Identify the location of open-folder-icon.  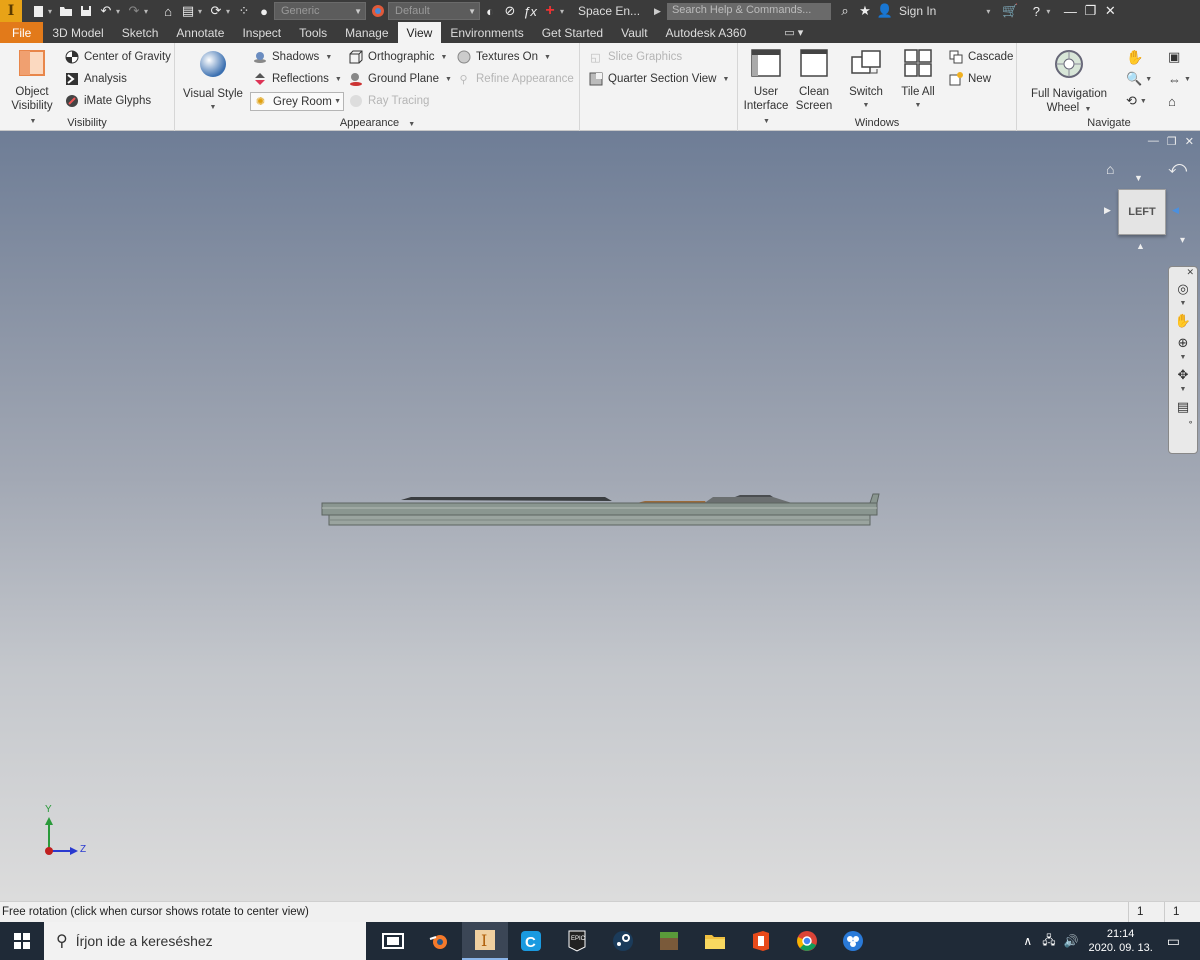
(66, 11).